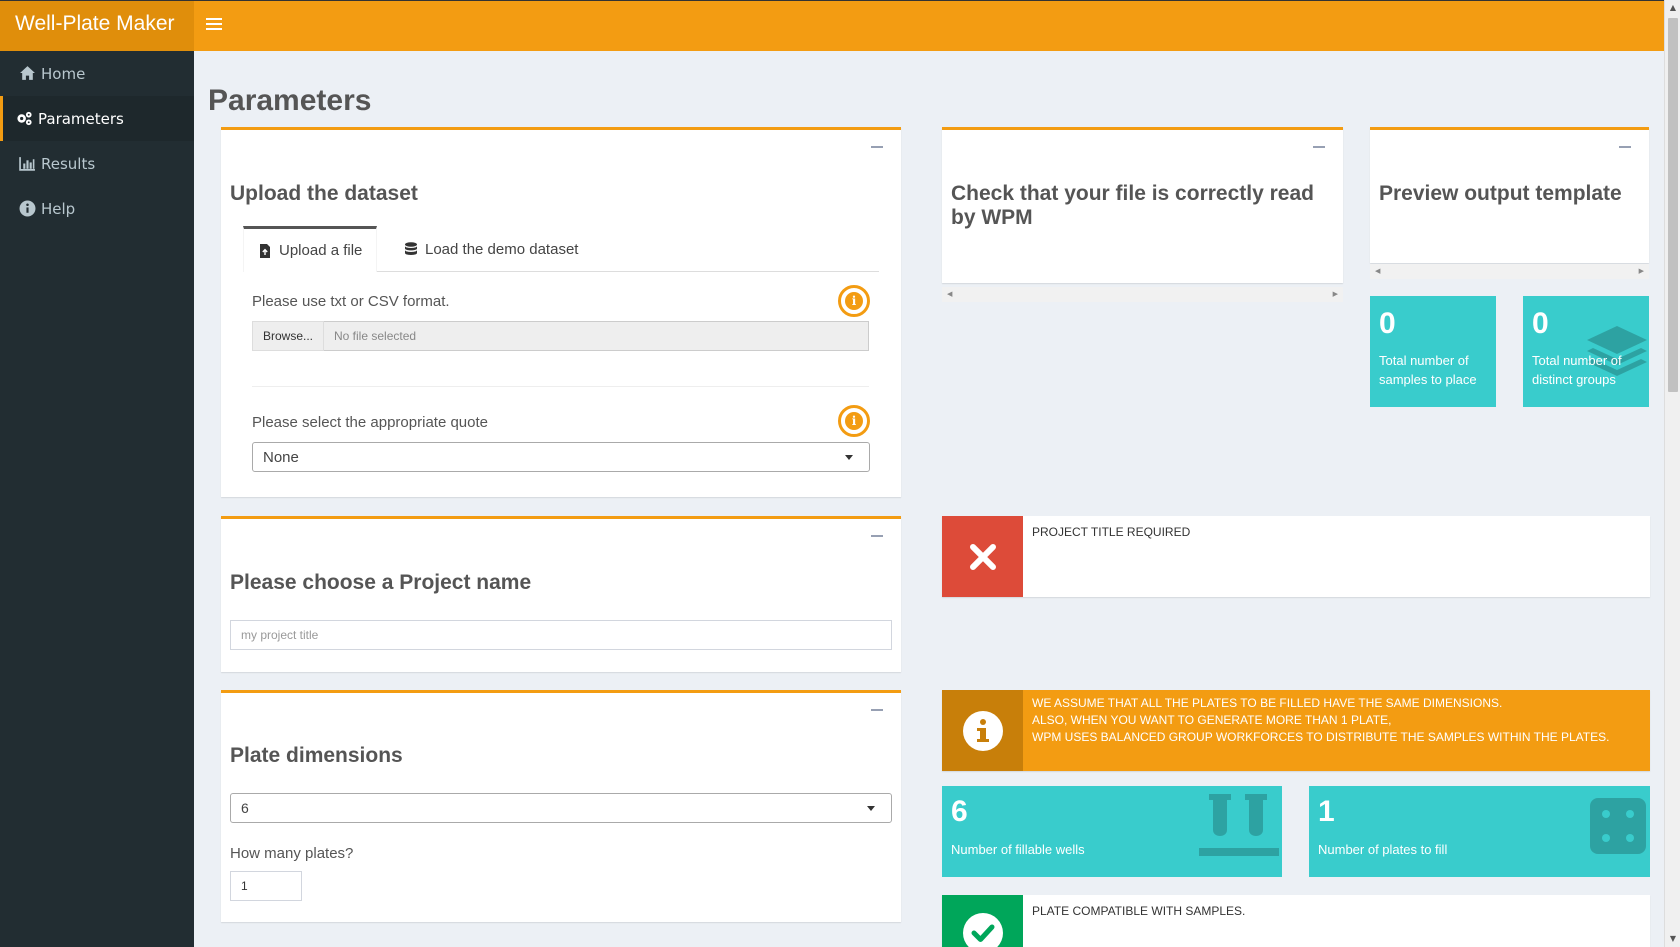 This screenshot has height=947, width=1680. What do you see at coordinates (560, 386) in the screenshot?
I see `divider` at bounding box center [560, 386].